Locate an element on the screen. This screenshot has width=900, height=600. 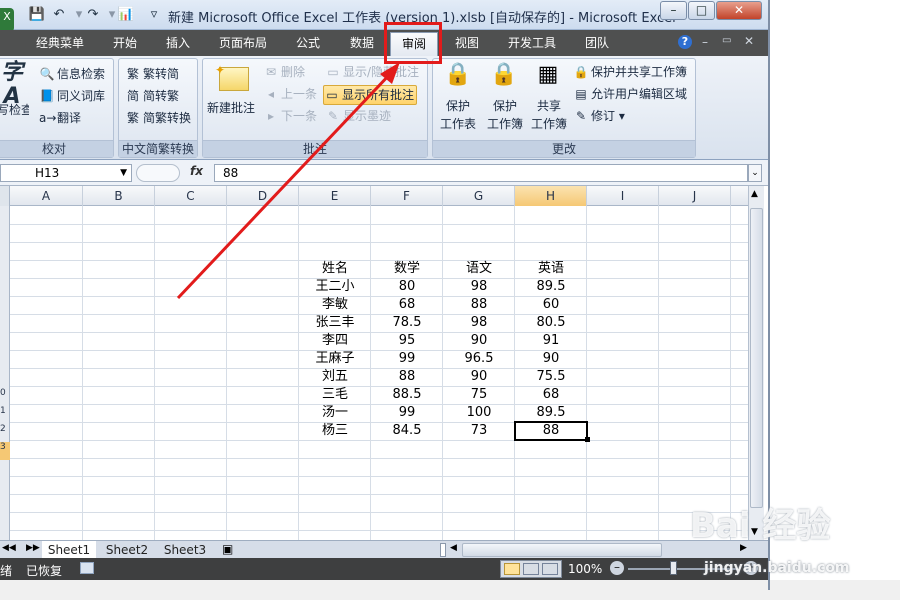
status-ready: 绪 is located at coordinates (6, 571).